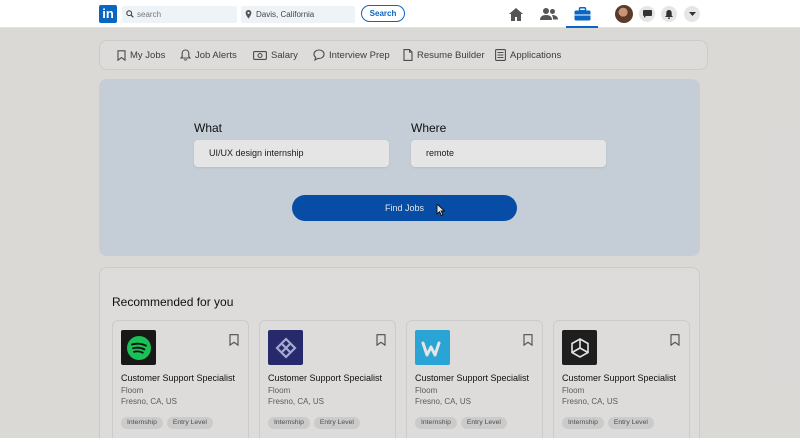  Describe the element at coordinates (130, 15) in the screenshot. I see `search-icon` at that location.